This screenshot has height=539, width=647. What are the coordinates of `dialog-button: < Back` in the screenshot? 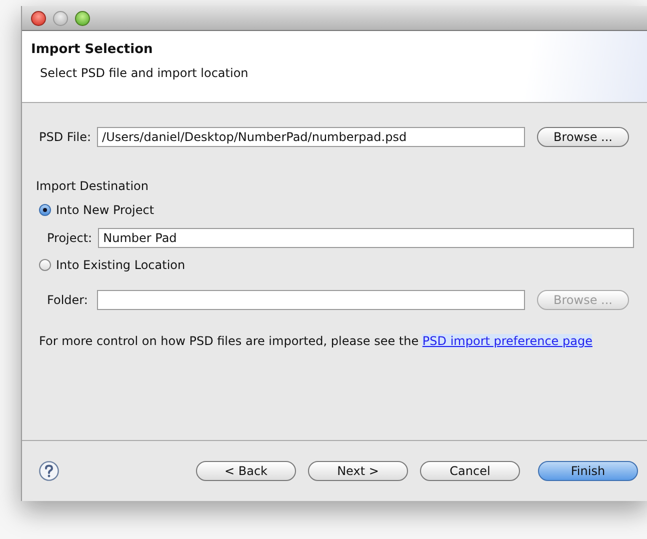 It's located at (246, 471).